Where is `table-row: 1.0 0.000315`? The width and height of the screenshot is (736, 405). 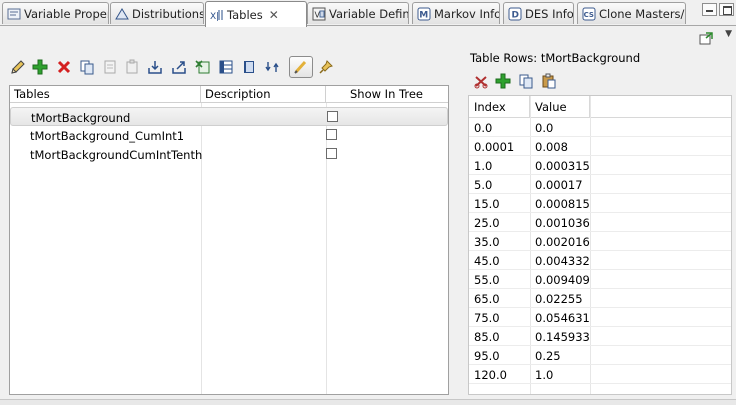
table-row: 1.0 0.000315 is located at coordinates (600, 165).